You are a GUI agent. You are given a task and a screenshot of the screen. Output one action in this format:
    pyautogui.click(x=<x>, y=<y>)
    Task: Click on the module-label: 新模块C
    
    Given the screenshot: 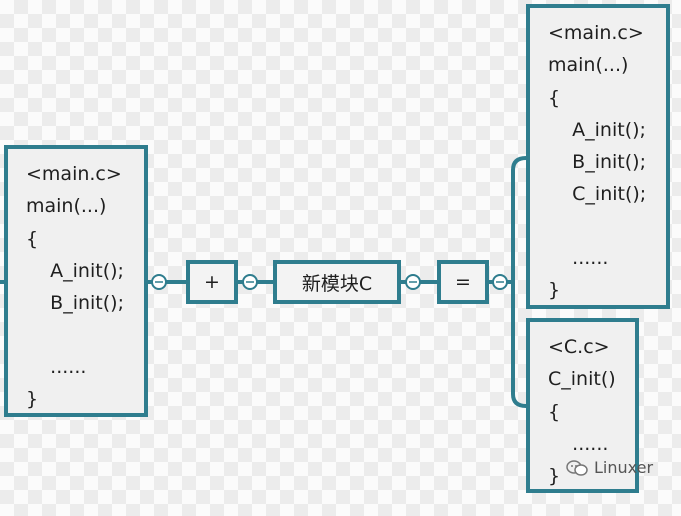 What is the action you would take?
    pyautogui.click(x=337, y=283)
    